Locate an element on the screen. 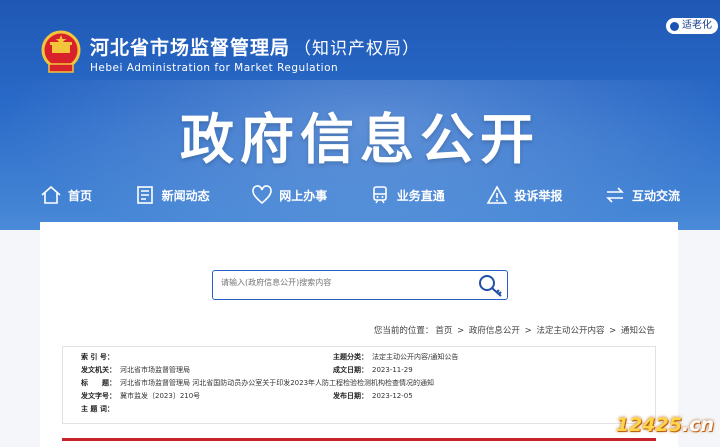  national-emblem-icon is located at coordinates (61, 51).